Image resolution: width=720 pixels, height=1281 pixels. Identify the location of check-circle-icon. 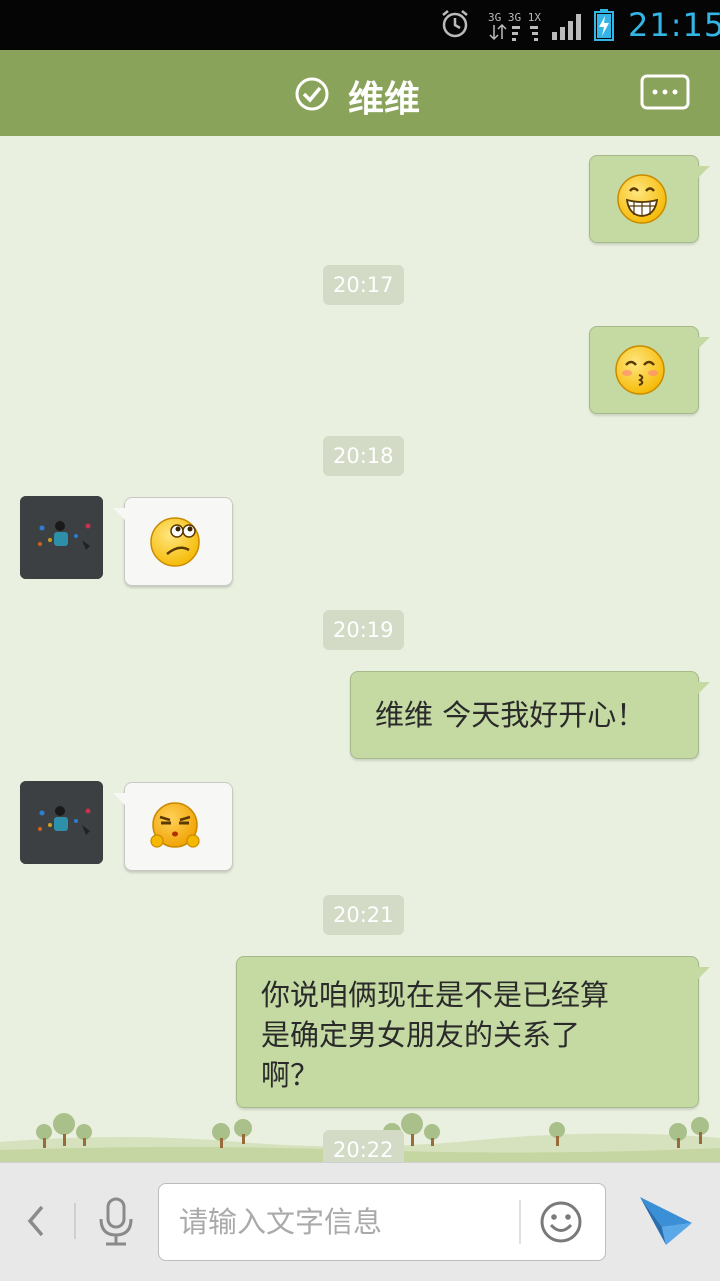
(312, 94).